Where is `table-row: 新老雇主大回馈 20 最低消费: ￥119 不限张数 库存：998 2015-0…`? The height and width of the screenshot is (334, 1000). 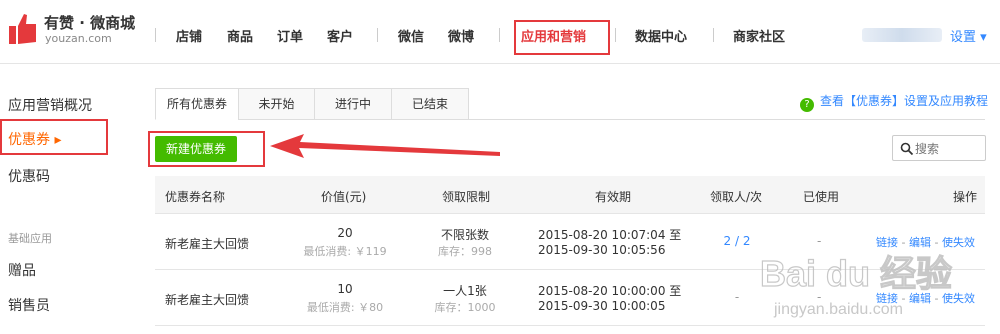
table-row: 新老雇主大回馈 20 最低消费: ￥119 不限张数 库存：998 2015-0… is located at coordinates (570, 242).